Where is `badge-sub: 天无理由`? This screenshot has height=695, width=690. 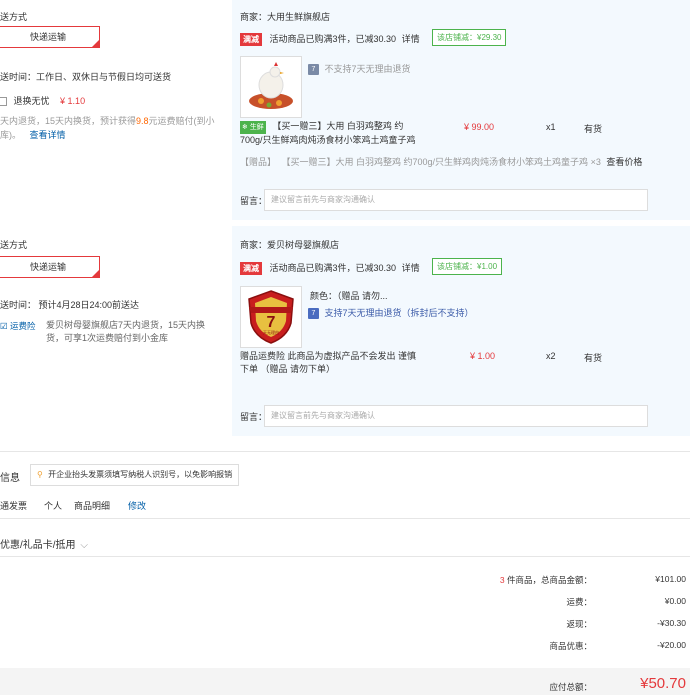 badge-sub: 天无理由 is located at coordinates (271, 332).